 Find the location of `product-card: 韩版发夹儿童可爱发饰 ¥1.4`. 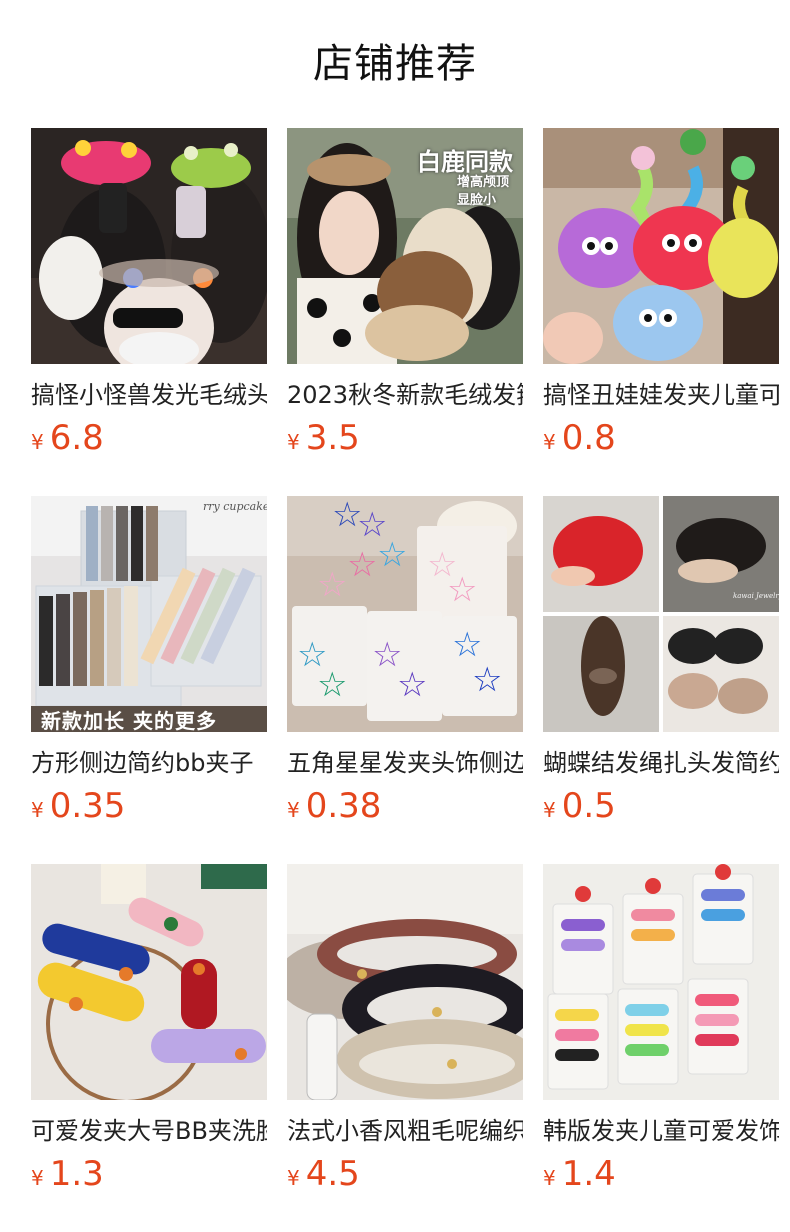

product-card: 韩版发夹儿童可爱发饰 ¥1.4 is located at coordinates (661, 1048).